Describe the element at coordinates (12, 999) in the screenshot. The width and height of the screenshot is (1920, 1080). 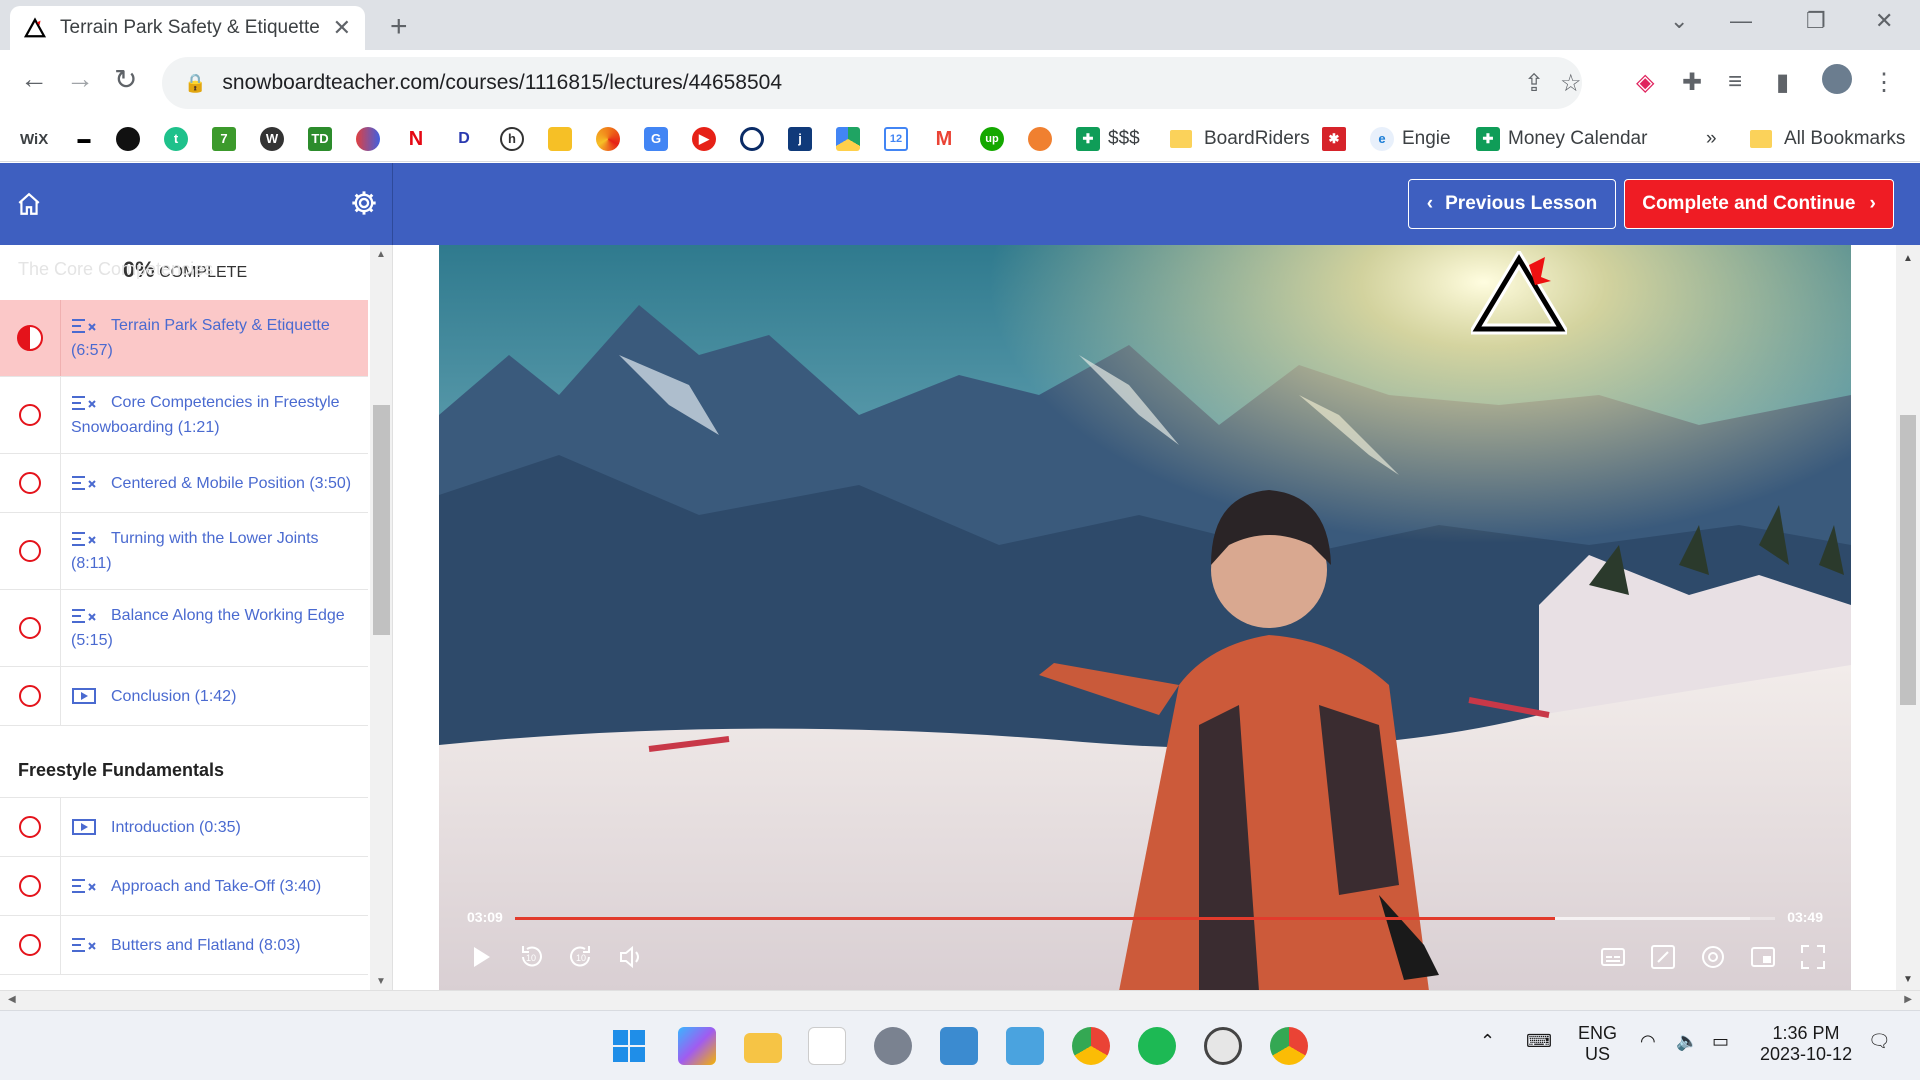
I see `scroll-left-icon: ◀` at that location.